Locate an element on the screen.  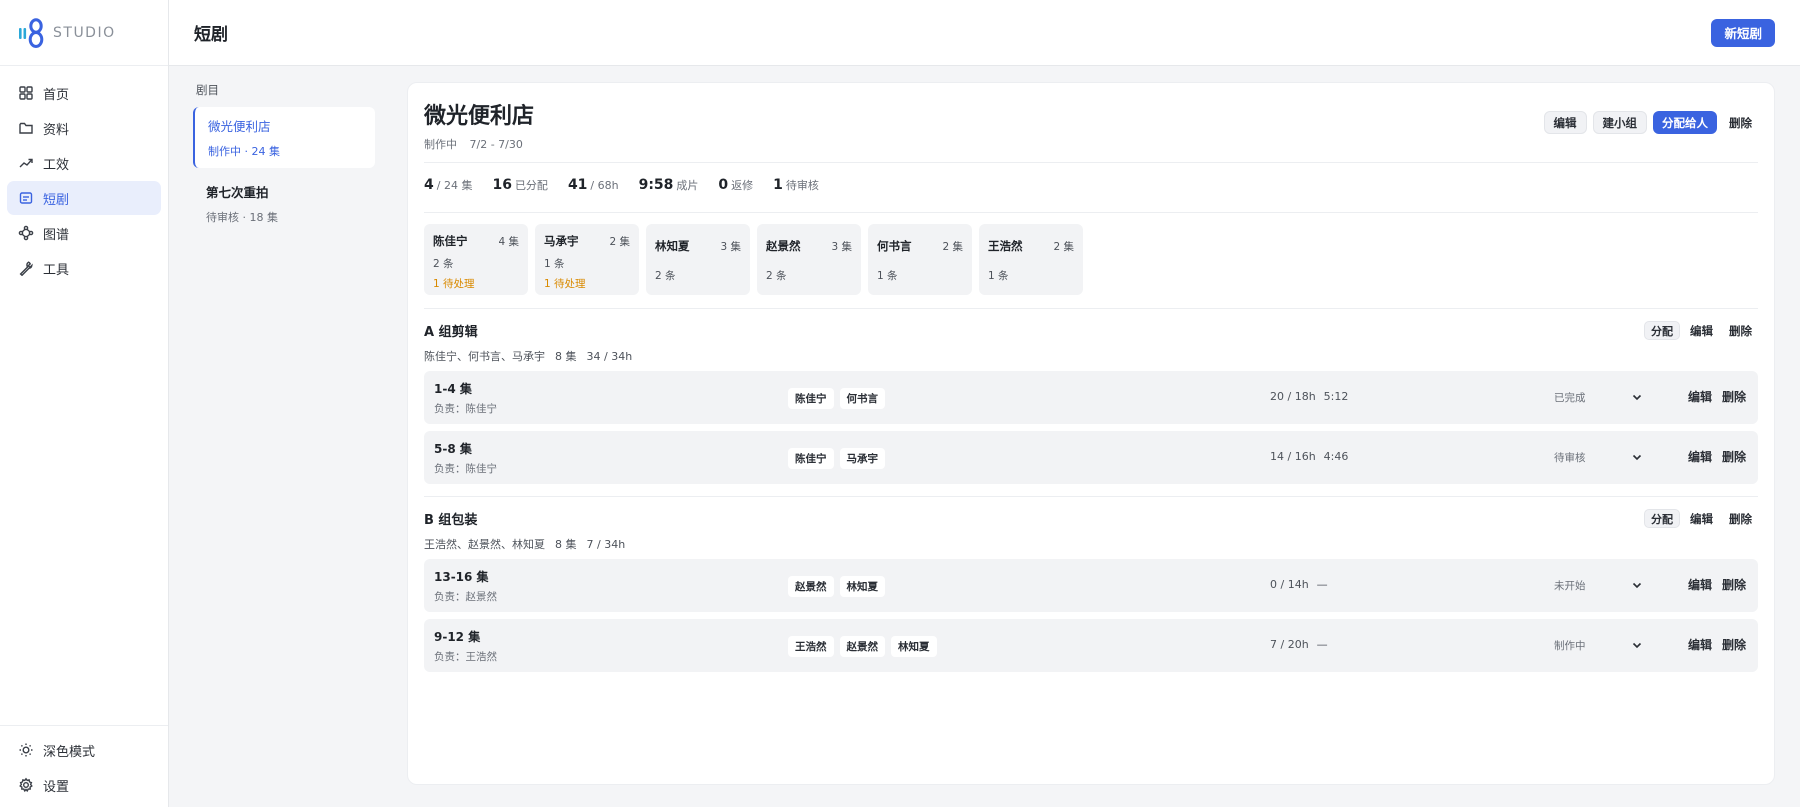
trend-icon is located at coordinates (26, 163).